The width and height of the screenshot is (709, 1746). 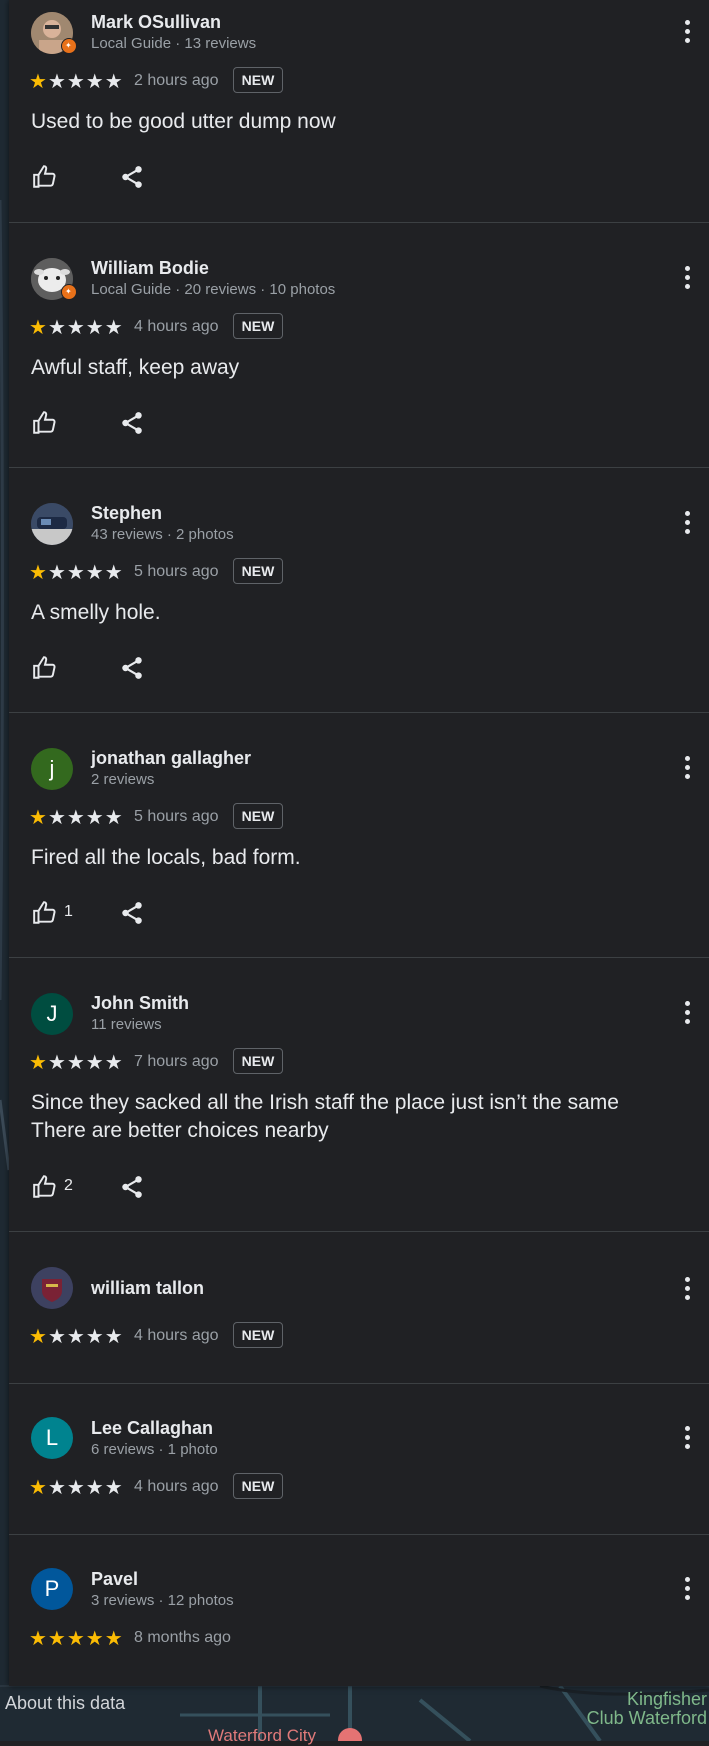 What do you see at coordinates (359, 1308) in the screenshot?
I see `review-item: william tallon ★★★★★ 4 hours ago NEW` at bounding box center [359, 1308].